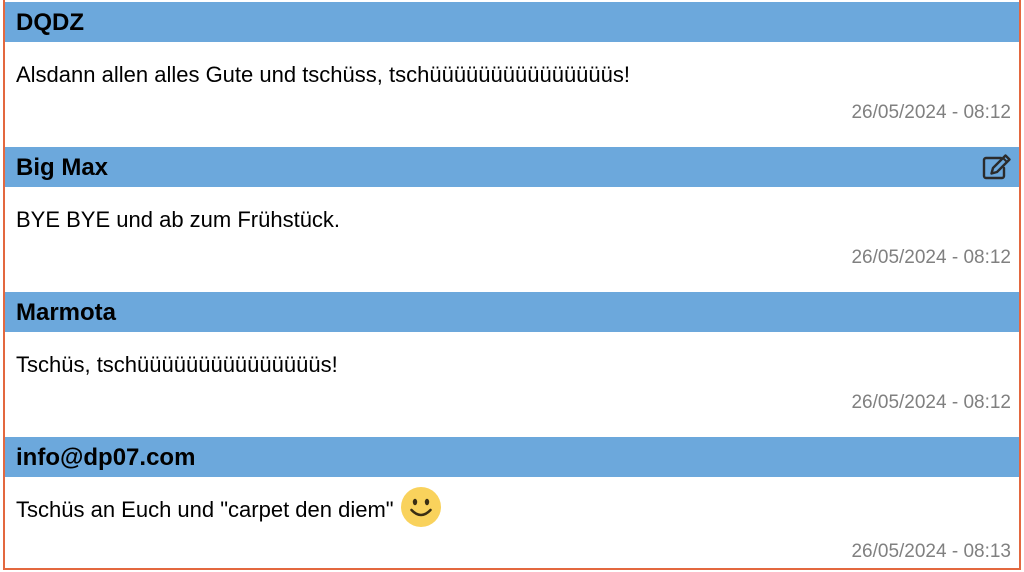 The image size is (1024, 572). What do you see at coordinates (205, 509) in the screenshot?
I see `post-text: Tschüs an Euch und "carpet den diem"` at bounding box center [205, 509].